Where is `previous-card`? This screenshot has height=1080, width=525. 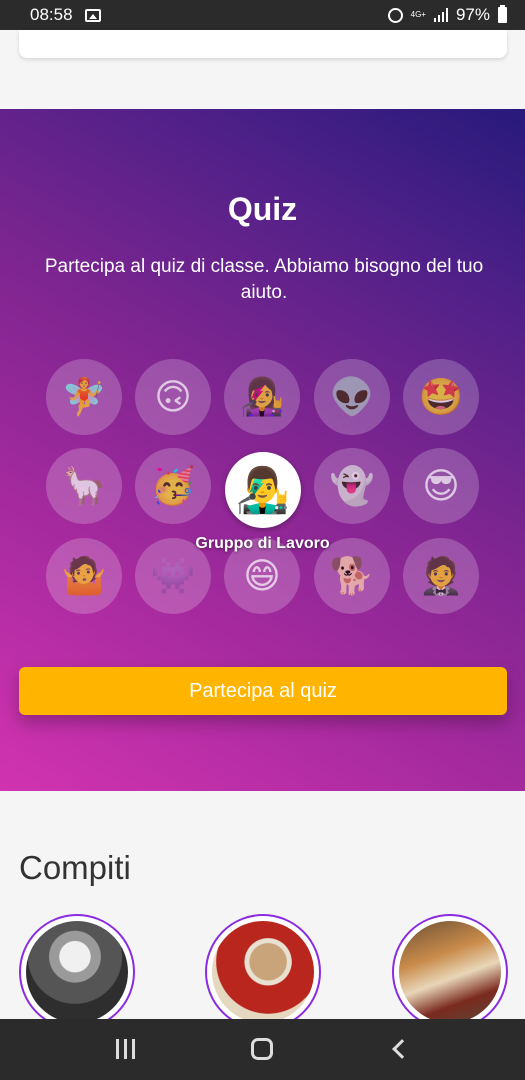 previous-card is located at coordinates (263, 44).